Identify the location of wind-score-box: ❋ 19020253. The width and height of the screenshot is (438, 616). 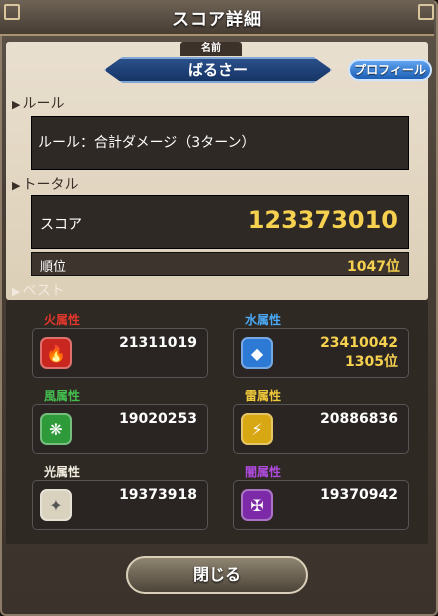
(120, 429).